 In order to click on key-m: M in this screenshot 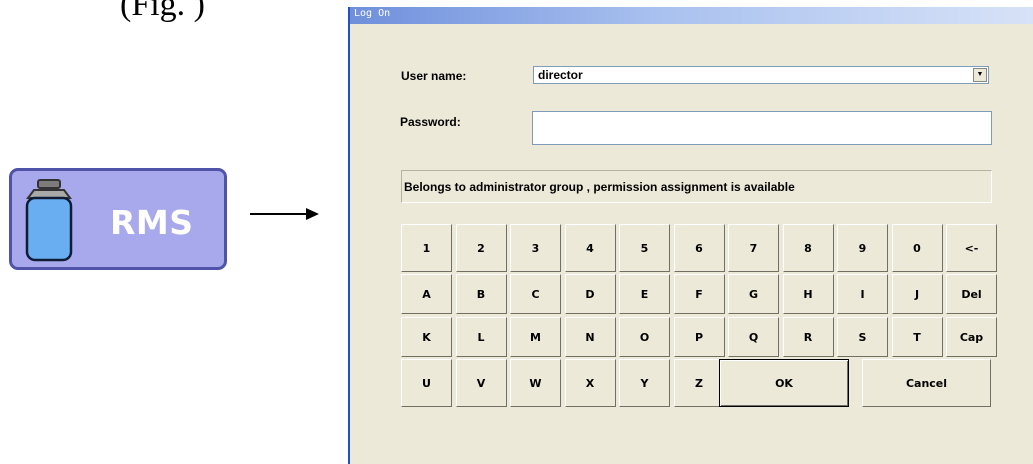, I will do `click(535, 337)`.